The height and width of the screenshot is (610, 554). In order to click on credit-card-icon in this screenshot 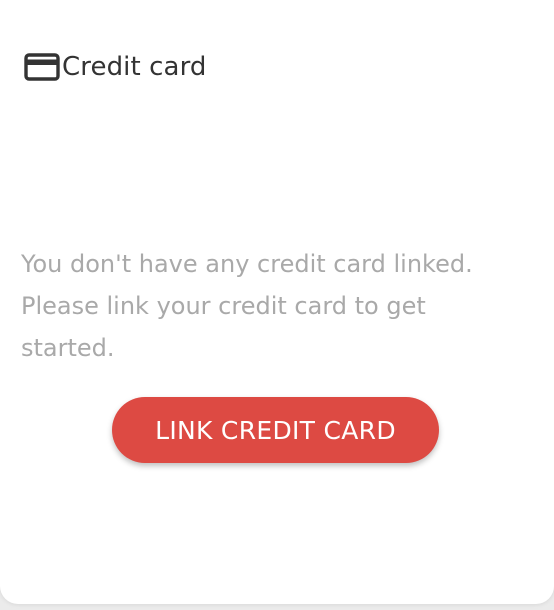, I will do `click(42, 67)`.